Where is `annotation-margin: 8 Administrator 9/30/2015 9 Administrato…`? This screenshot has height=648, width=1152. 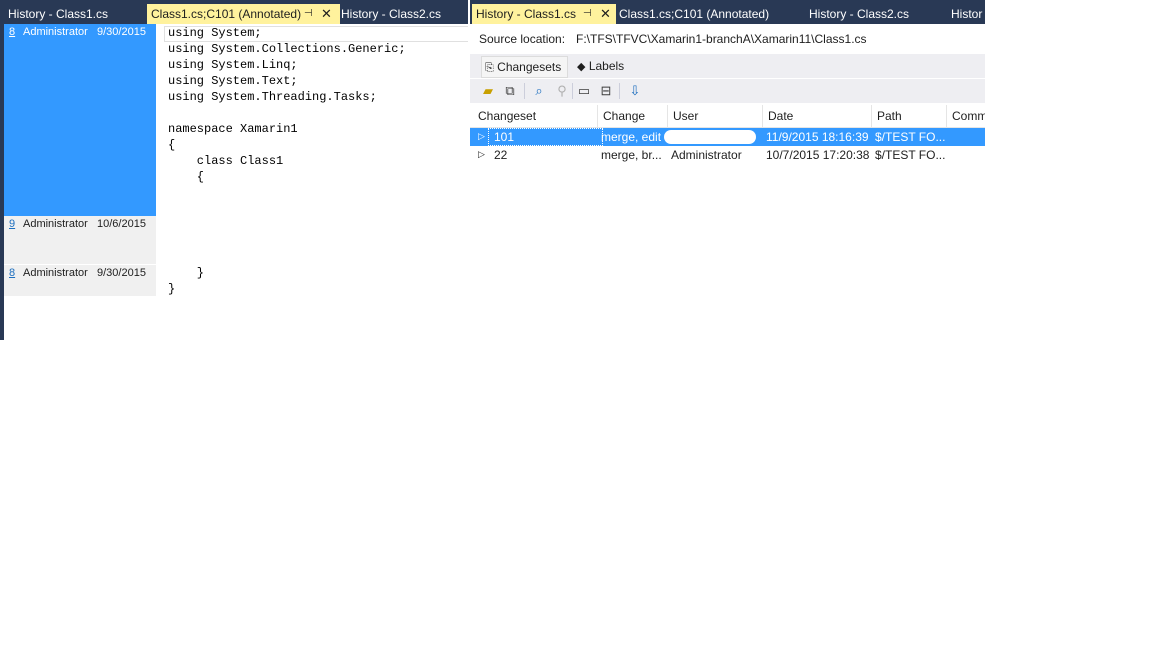 annotation-margin: 8 Administrator 9/30/2015 9 Administrato… is located at coordinates (80, 160).